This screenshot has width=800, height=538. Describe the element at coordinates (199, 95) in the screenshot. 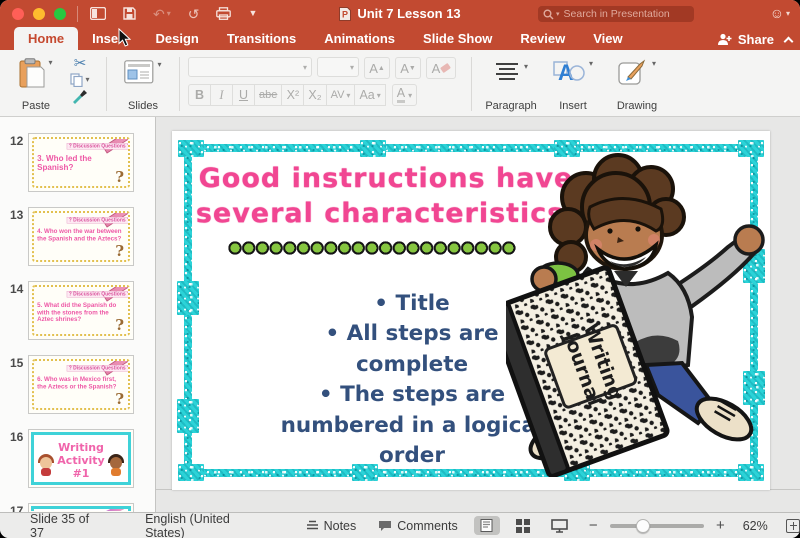

I see `bold-button: B` at that location.